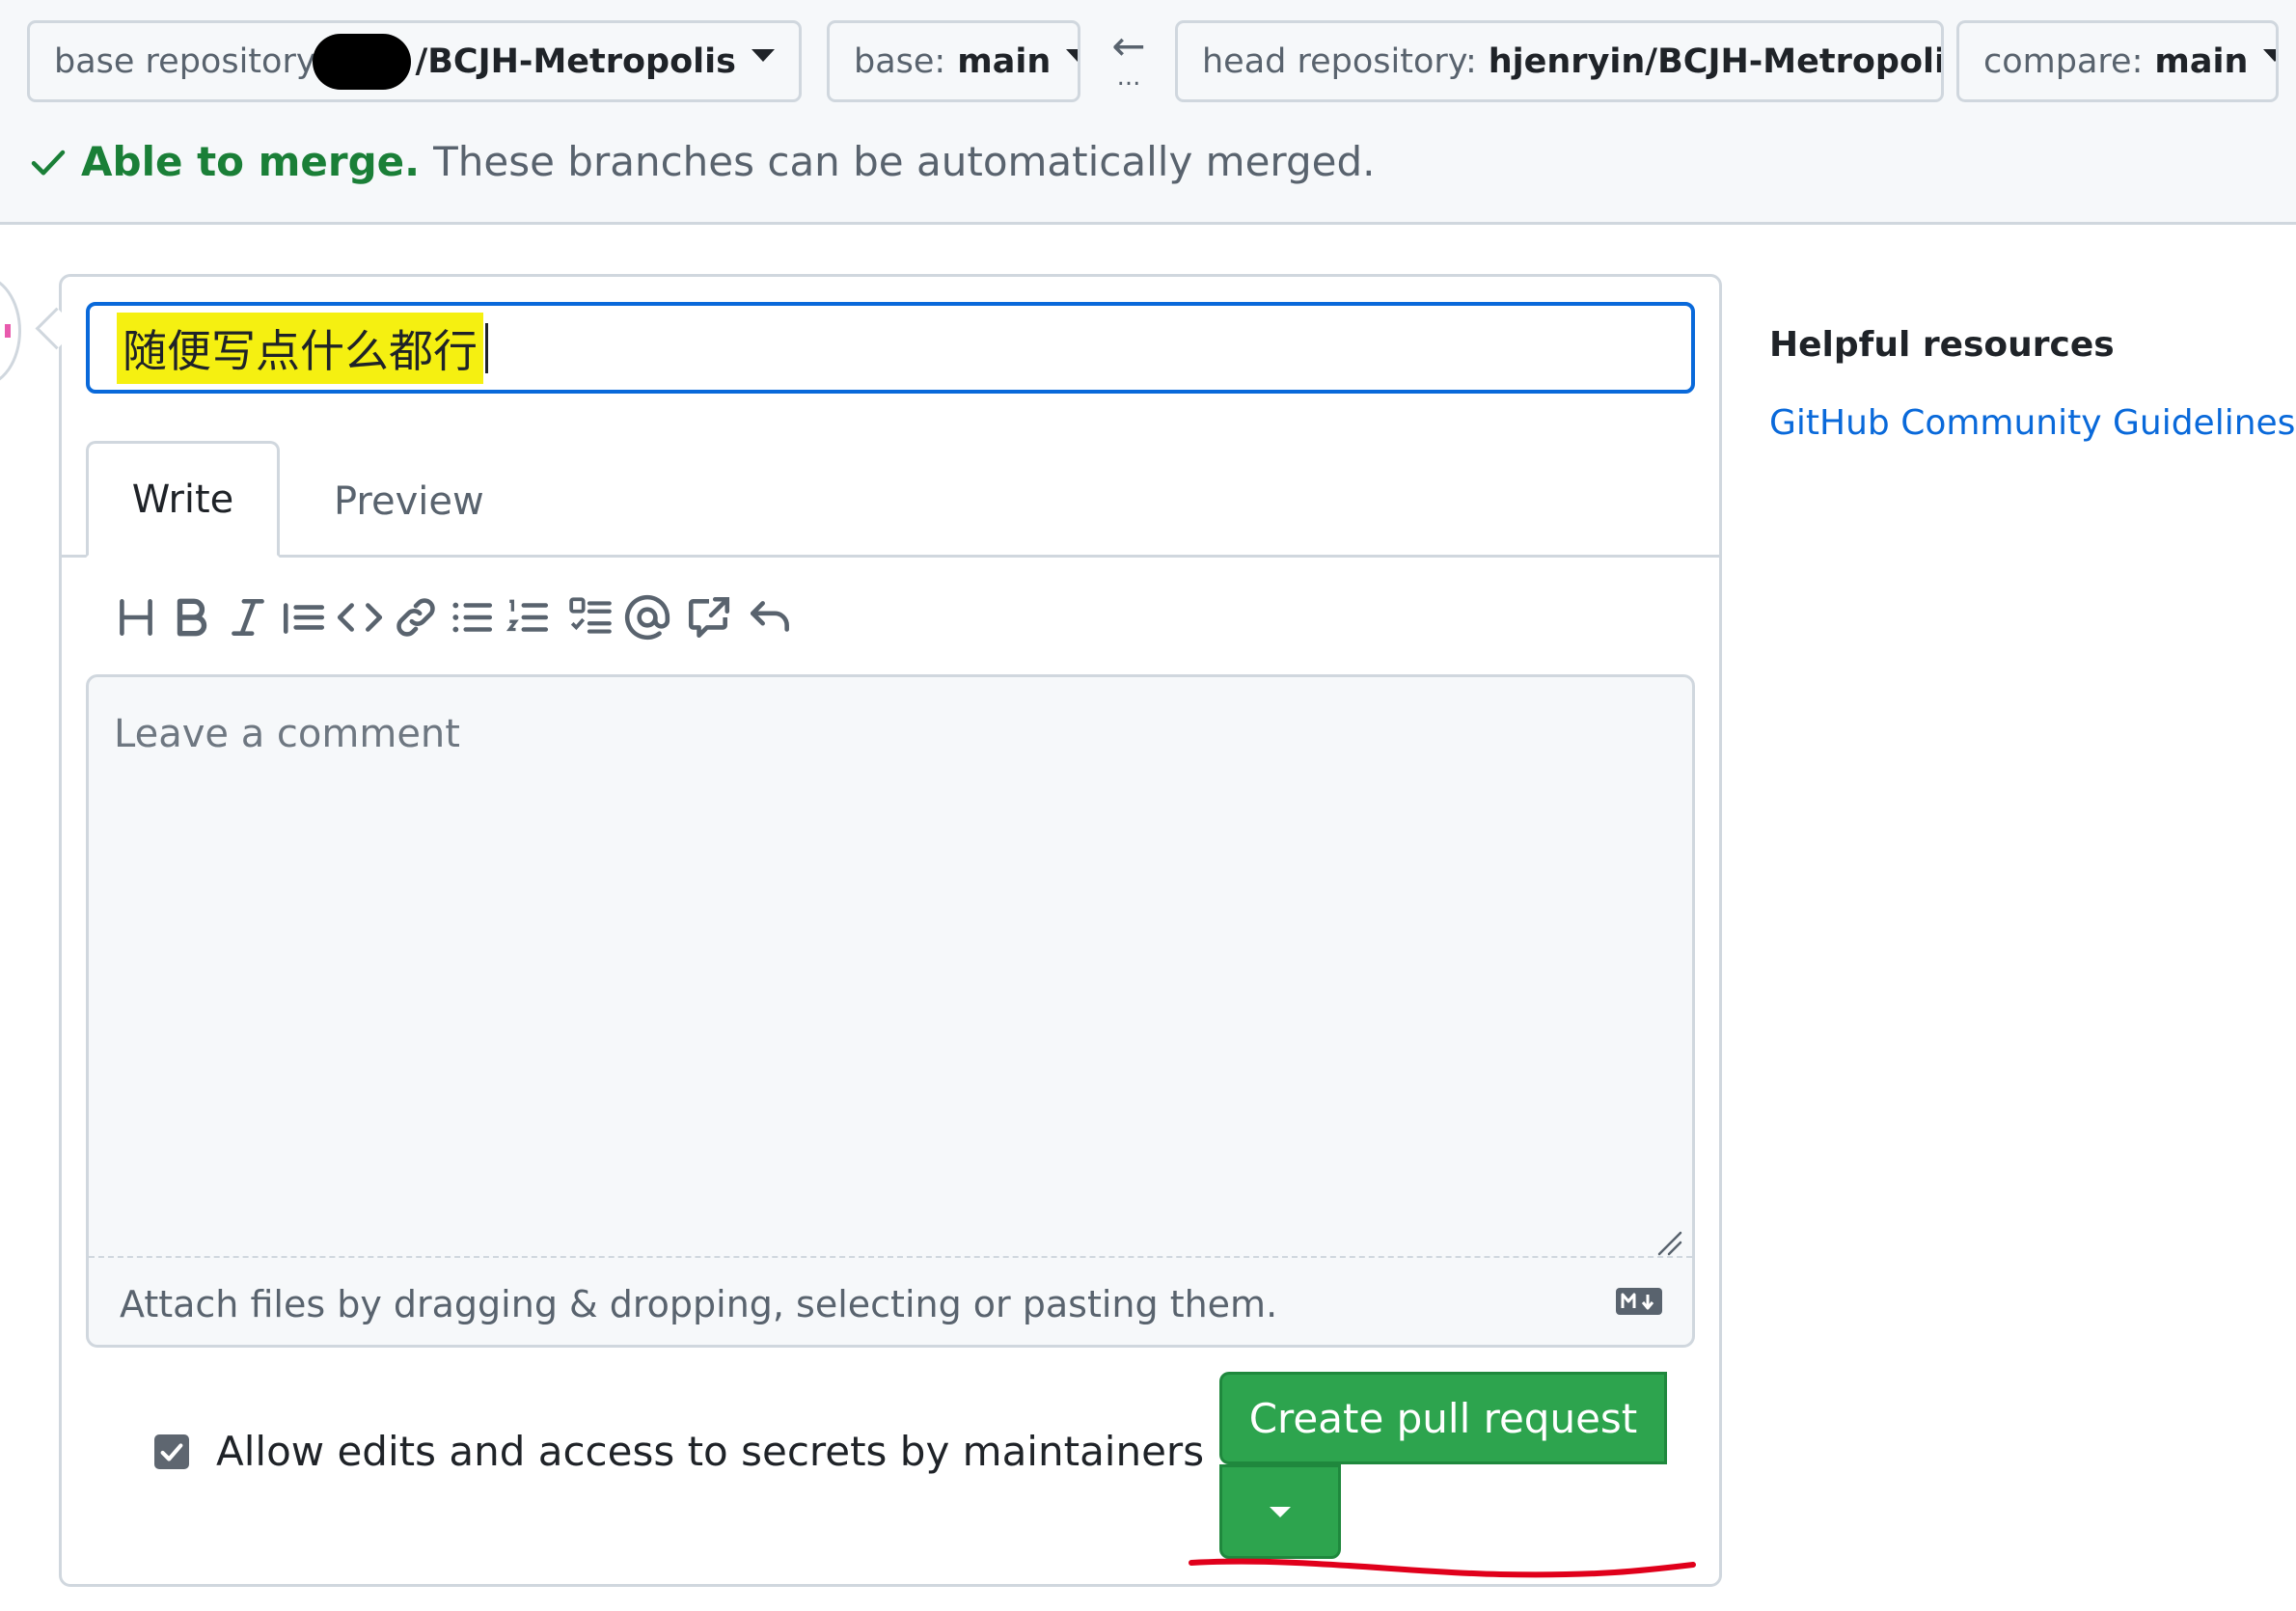 Image resolution: width=2296 pixels, height=1611 pixels. I want to click on comment-placeholder: Leave a comment, so click(287, 734).